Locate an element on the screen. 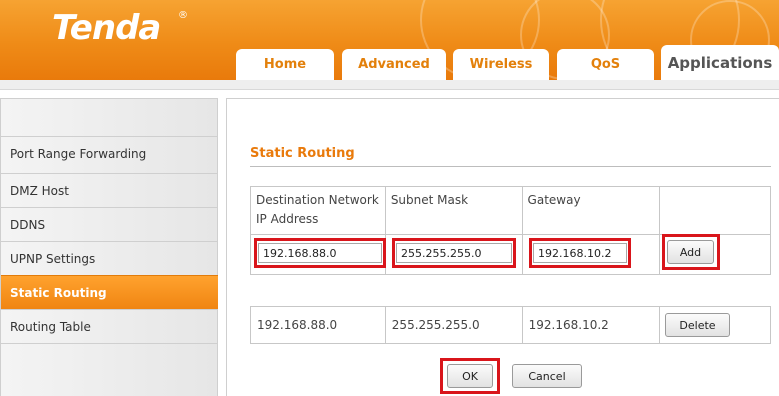  sidebar-item-static-routing: Static Routing is located at coordinates (109, 292).